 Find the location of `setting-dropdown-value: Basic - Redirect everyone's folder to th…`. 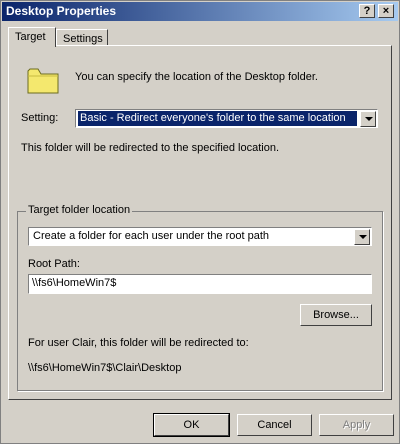

setting-dropdown-value: Basic - Redirect everyone's folder to th… is located at coordinates (217, 118).